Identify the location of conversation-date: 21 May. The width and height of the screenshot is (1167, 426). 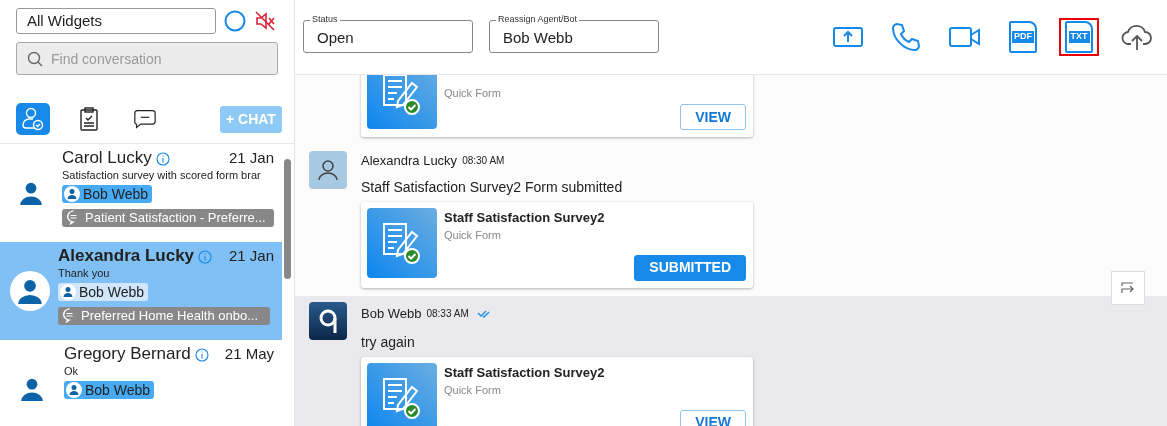
(249, 354).